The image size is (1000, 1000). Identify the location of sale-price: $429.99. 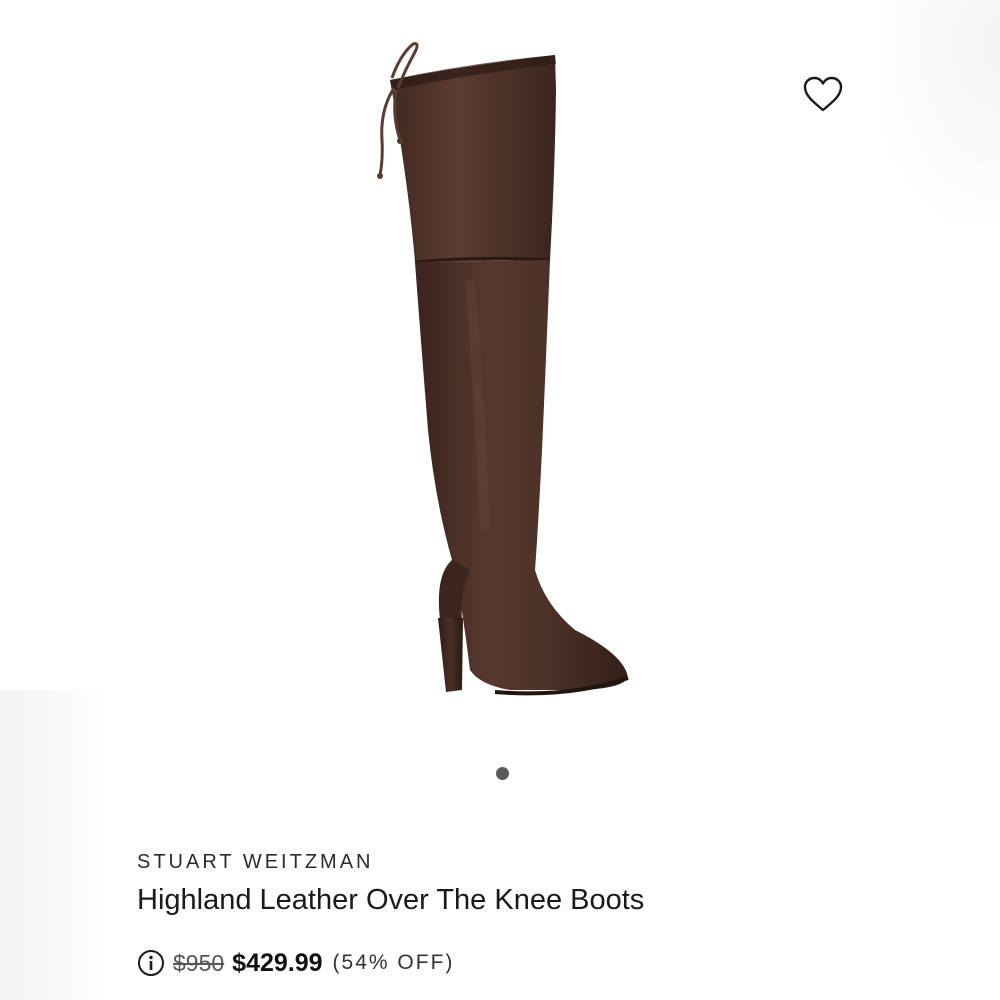
(277, 962).